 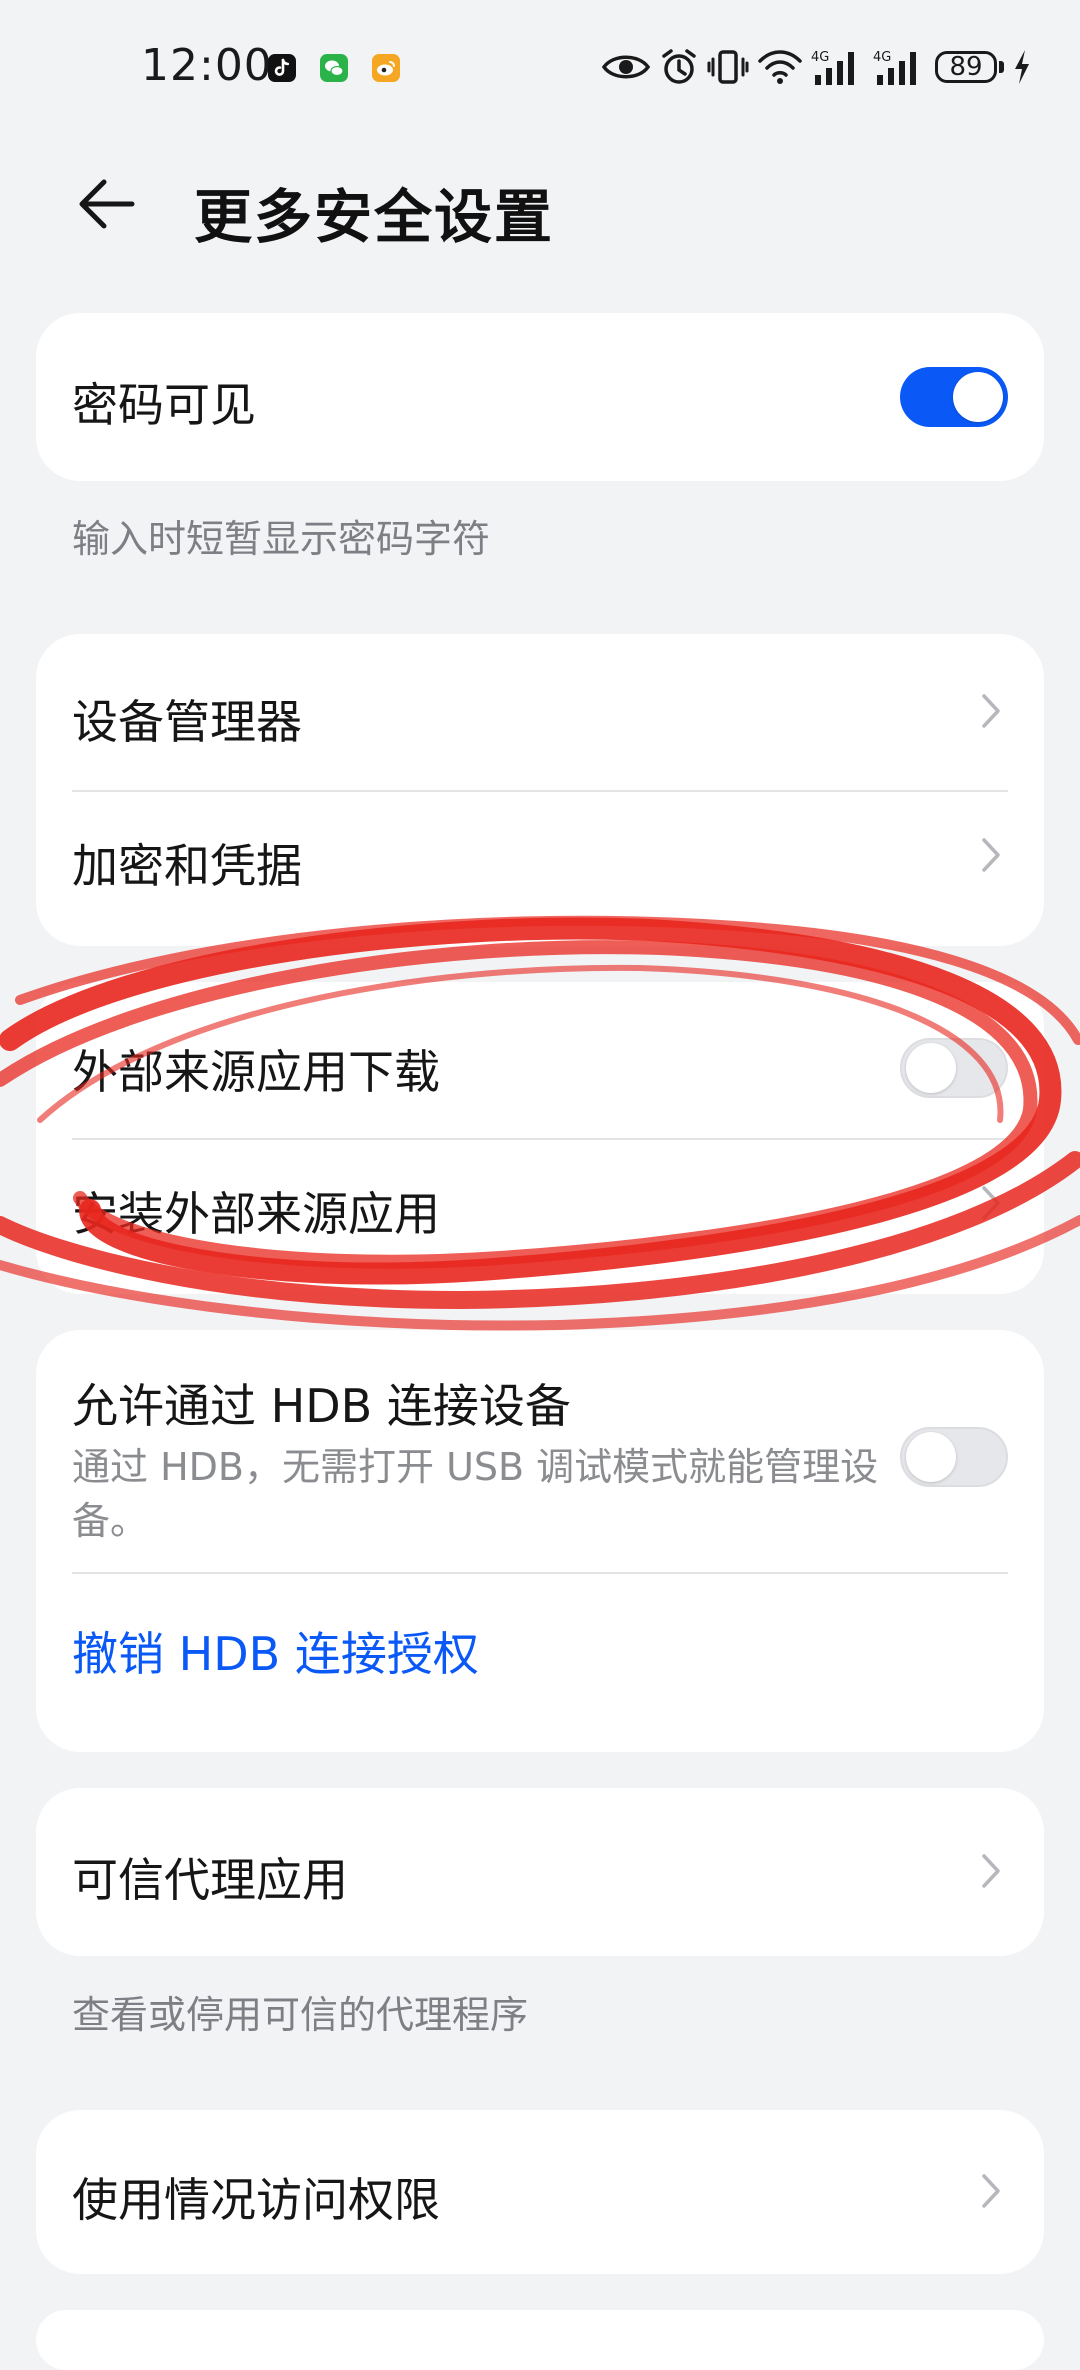 What do you see at coordinates (256, 1214) in the screenshot?
I see `install-external-label: 安装外部来源应用` at bounding box center [256, 1214].